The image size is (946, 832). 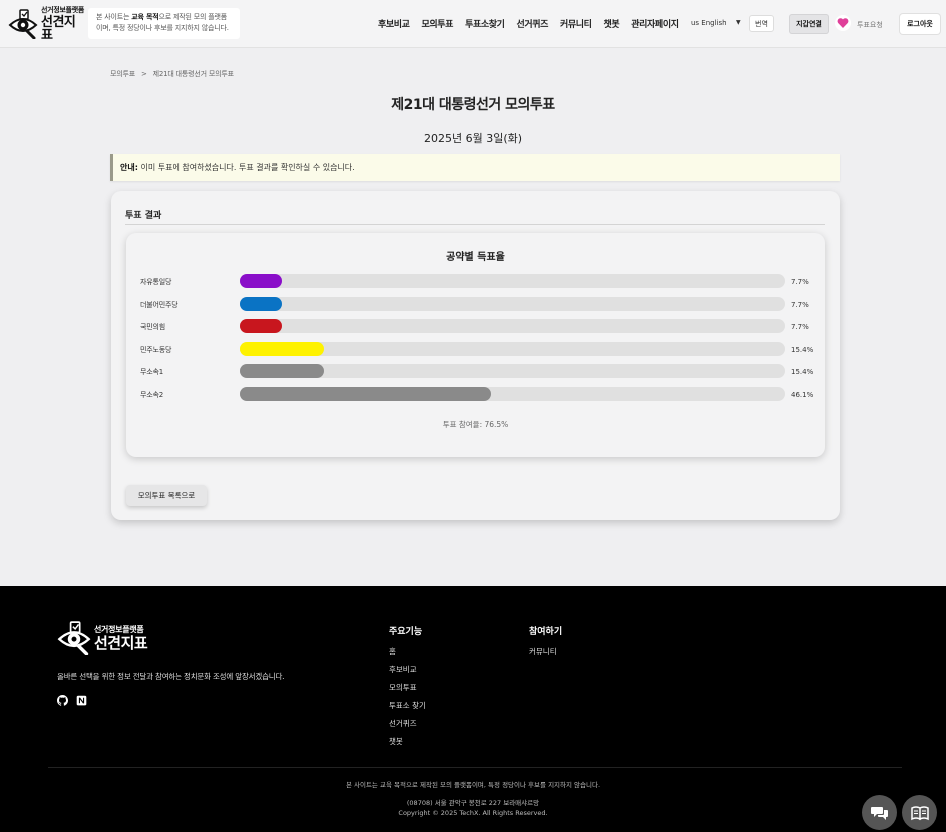 I want to click on logo-title: 선견지표, so click(x=58, y=28).